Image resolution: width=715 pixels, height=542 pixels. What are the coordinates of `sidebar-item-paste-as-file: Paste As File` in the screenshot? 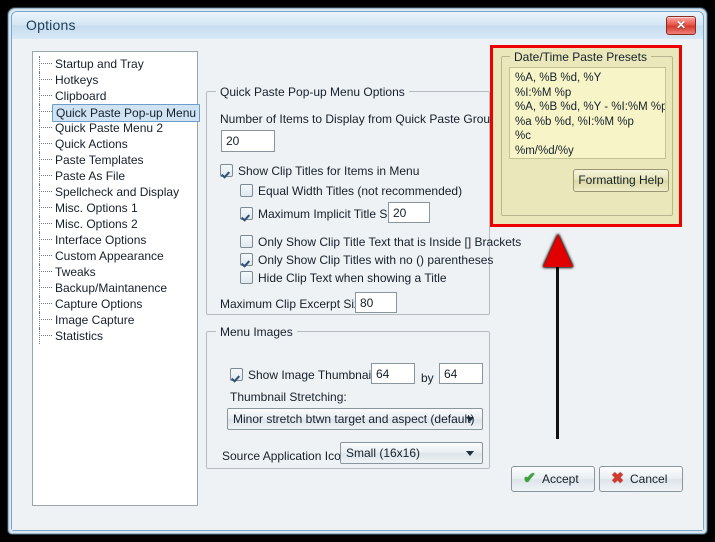 It's located at (115, 176).